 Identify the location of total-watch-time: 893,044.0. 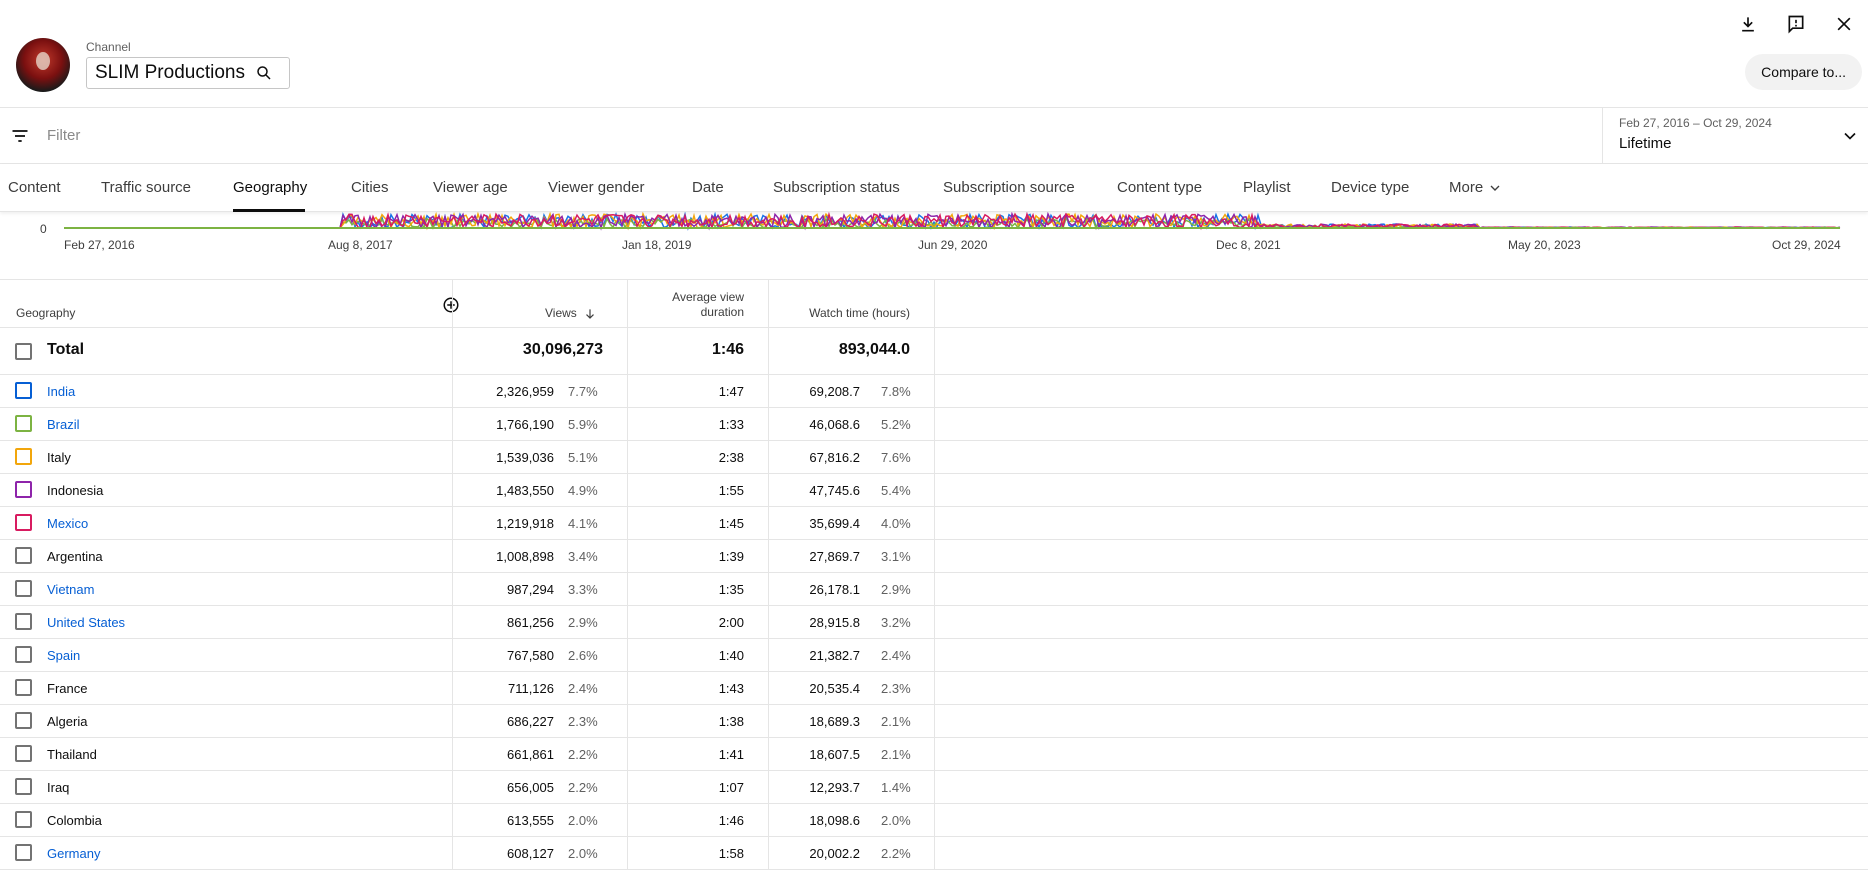
(874, 349).